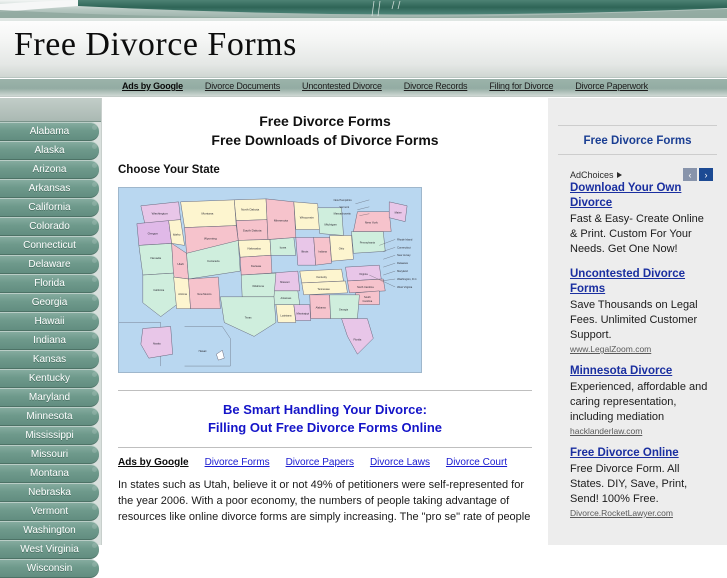  I want to click on inline-ad-link-divorce-forms: Divorce Forms, so click(237, 462).